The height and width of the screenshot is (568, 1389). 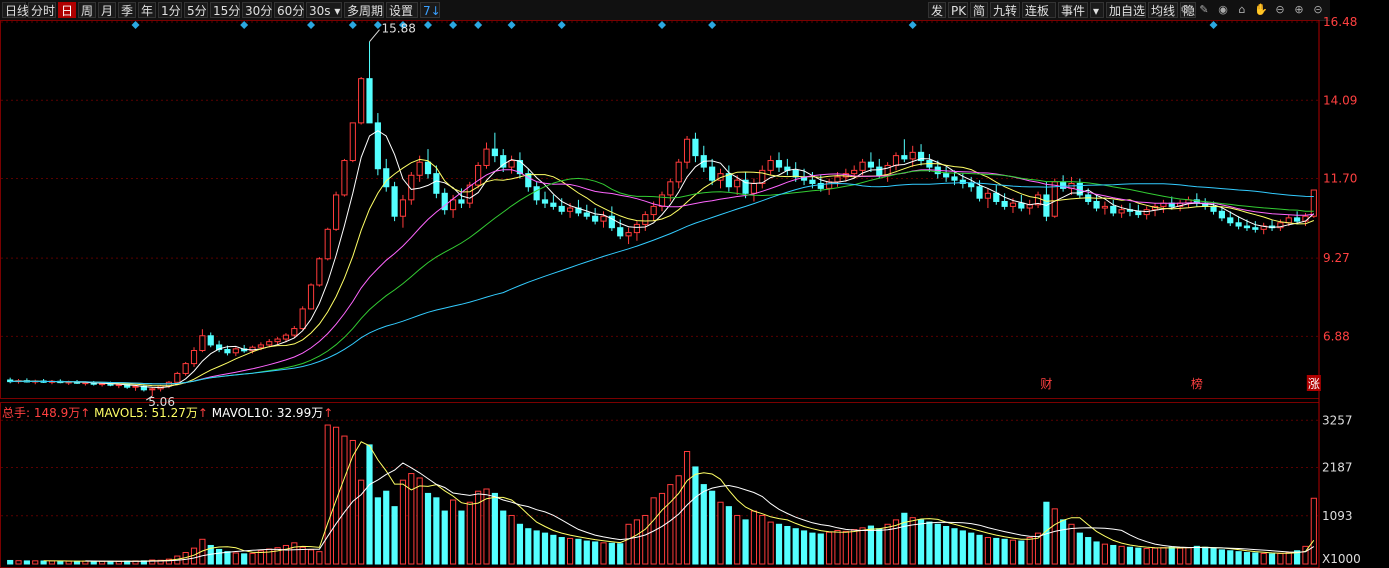 What do you see at coordinates (1336, 336) in the screenshot?
I see `price-axis-label: 6.88` at bounding box center [1336, 336].